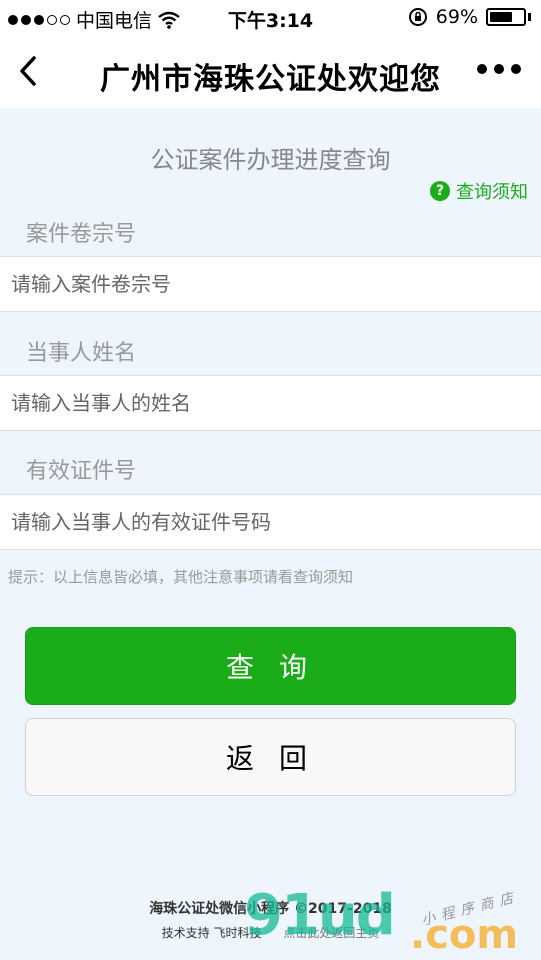 This screenshot has width=541, height=960. What do you see at coordinates (270, 522) in the screenshot?
I see `id-number-input` at bounding box center [270, 522].